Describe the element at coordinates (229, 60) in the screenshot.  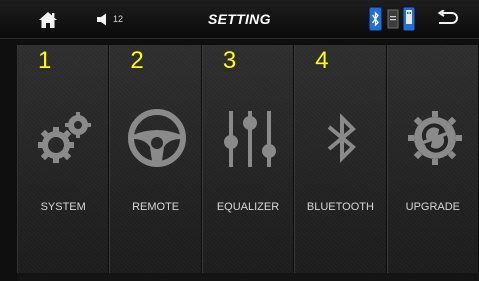
I see `tile-number: 3` at that location.